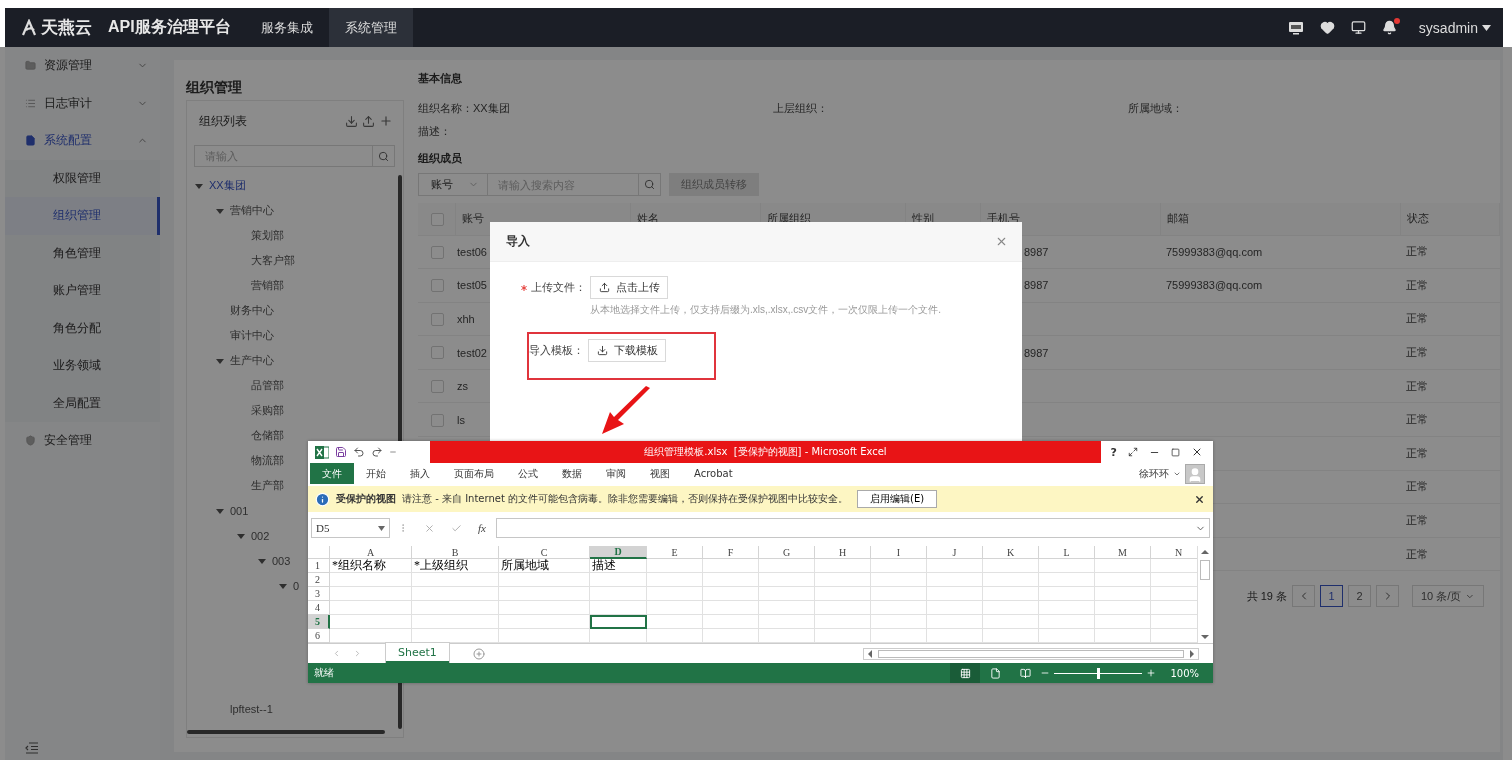 The width and height of the screenshot is (1512, 760). I want to click on user-menu: sysadmin, so click(1454, 27).